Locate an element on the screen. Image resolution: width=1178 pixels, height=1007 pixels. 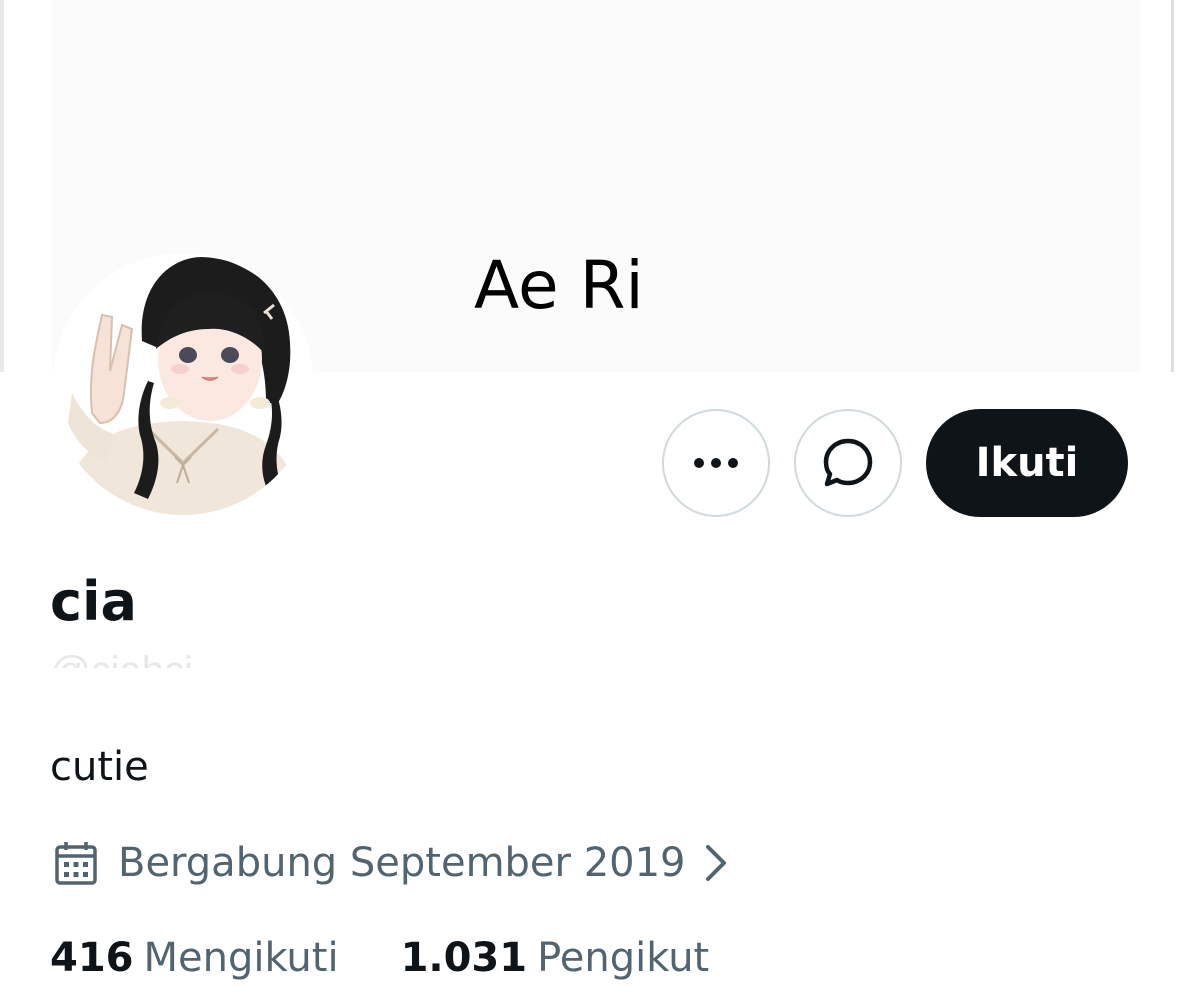
more-horizontal-icon is located at coordinates (716, 463).